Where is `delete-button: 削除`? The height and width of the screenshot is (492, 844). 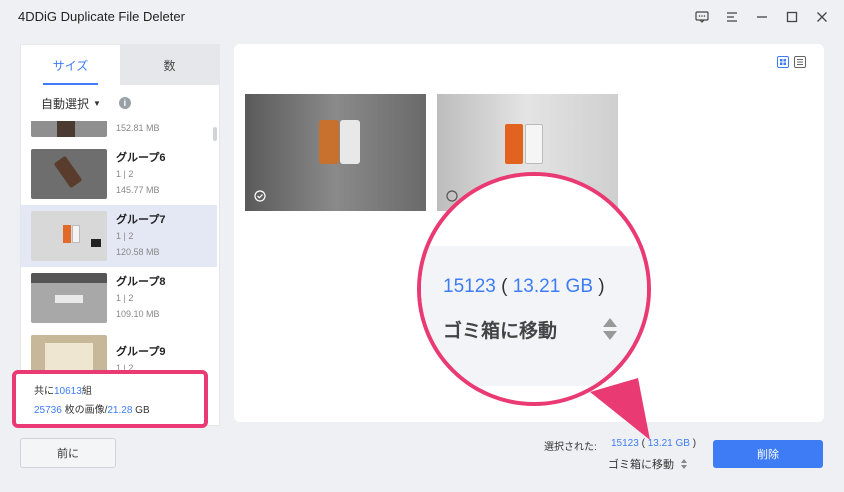
delete-button: 削除 is located at coordinates (768, 454).